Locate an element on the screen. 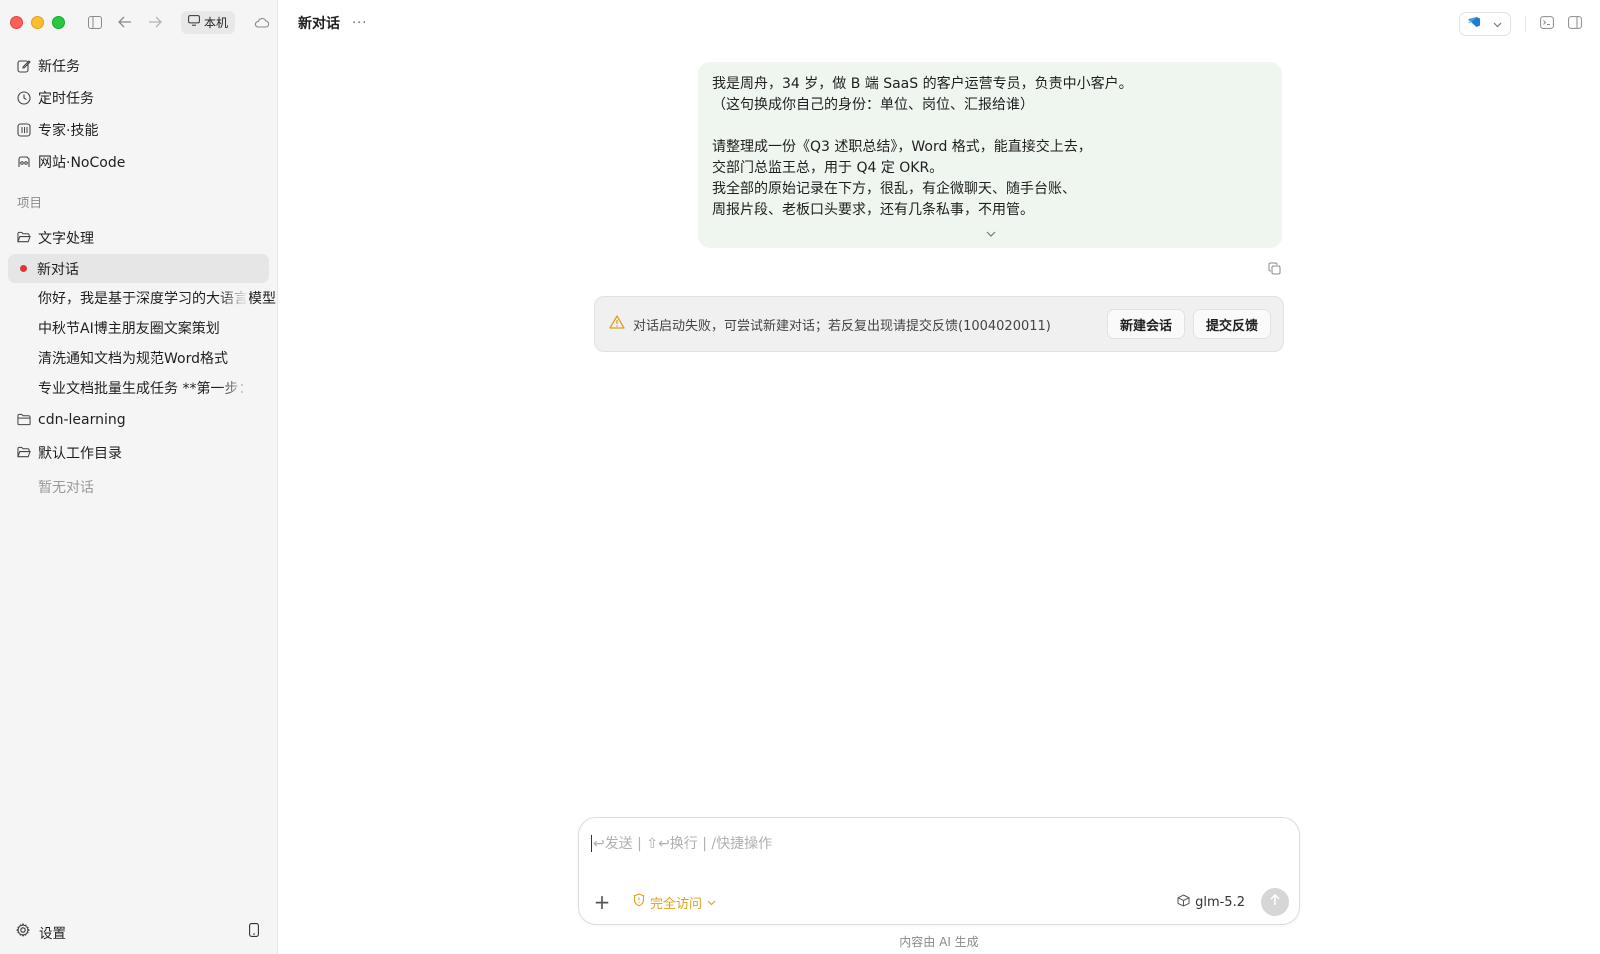  edit-icon is located at coordinates (24, 66).